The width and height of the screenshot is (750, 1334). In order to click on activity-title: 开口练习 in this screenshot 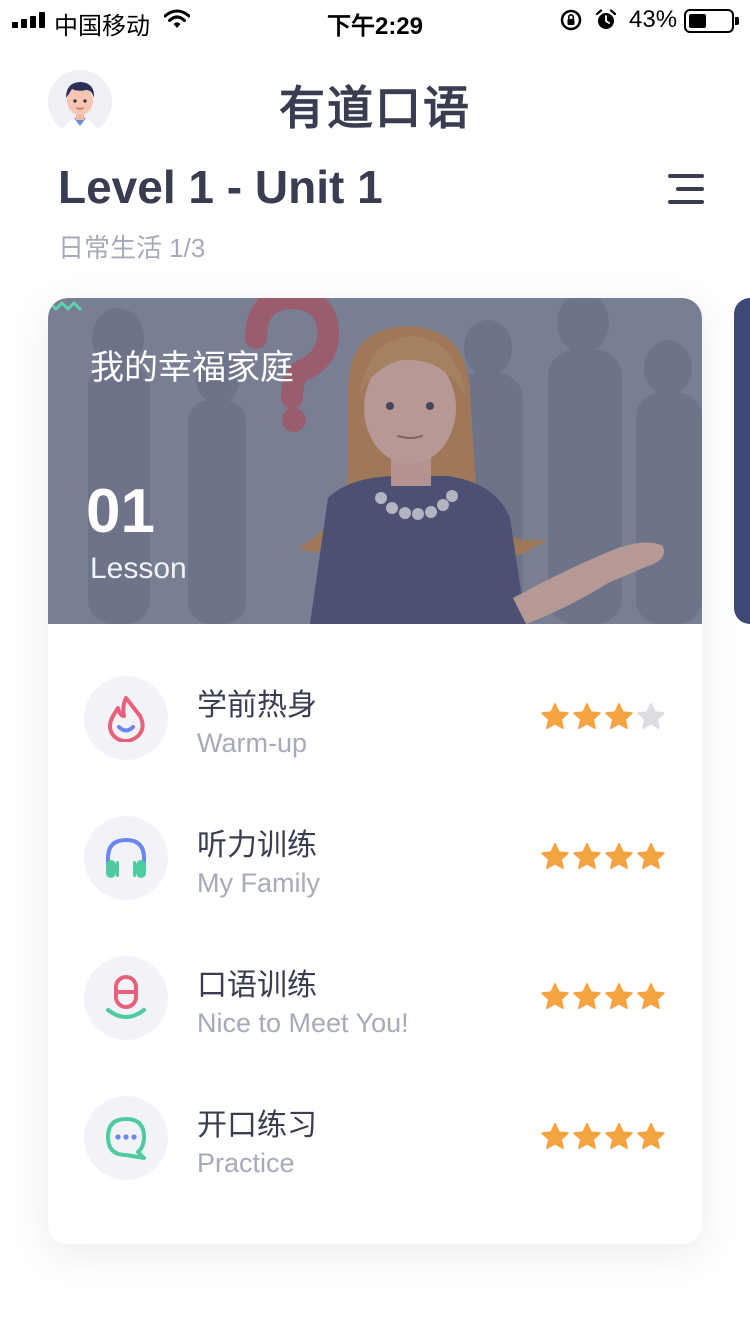, I will do `click(257, 1125)`.